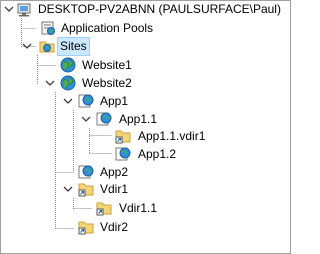 The height and width of the screenshot is (254, 320). I want to click on tree-node-label: DESKTOP-PV2ABNN (PAULSURFACE\Paul), so click(159, 9).